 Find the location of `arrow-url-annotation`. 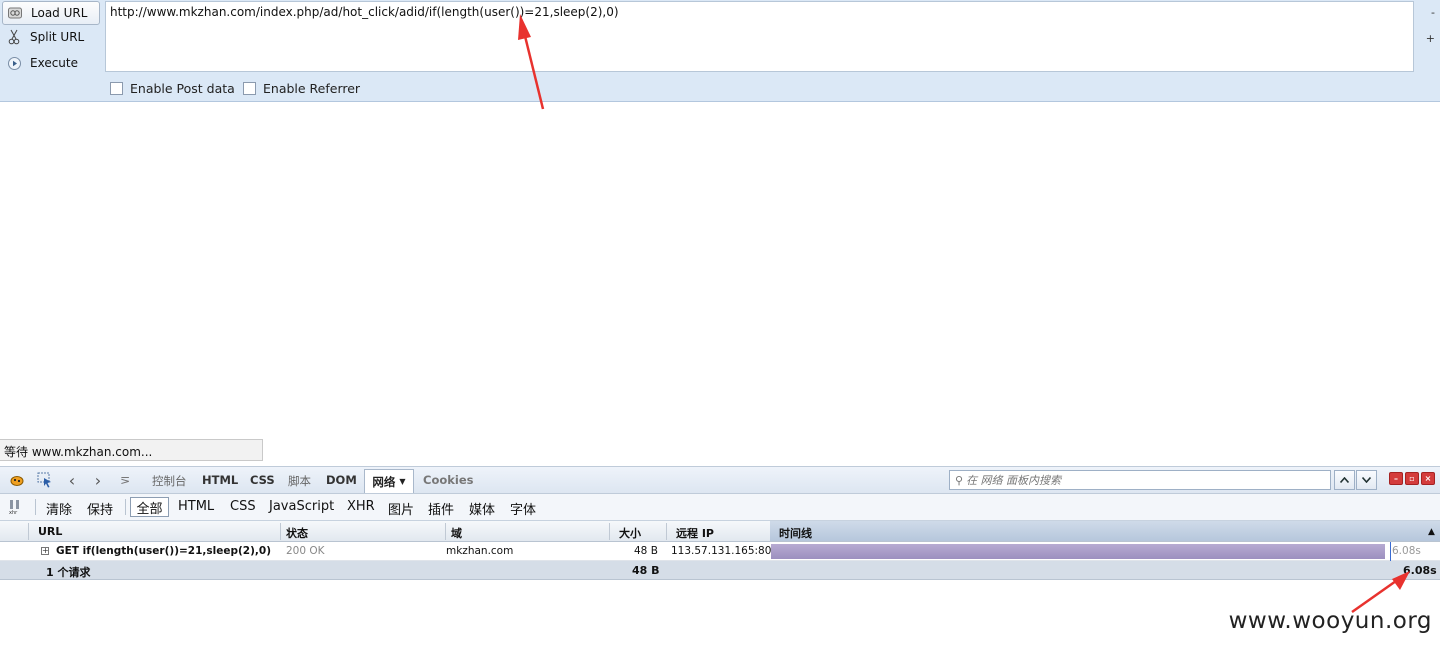

arrow-url-annotation is located at coordinates (531, 62).